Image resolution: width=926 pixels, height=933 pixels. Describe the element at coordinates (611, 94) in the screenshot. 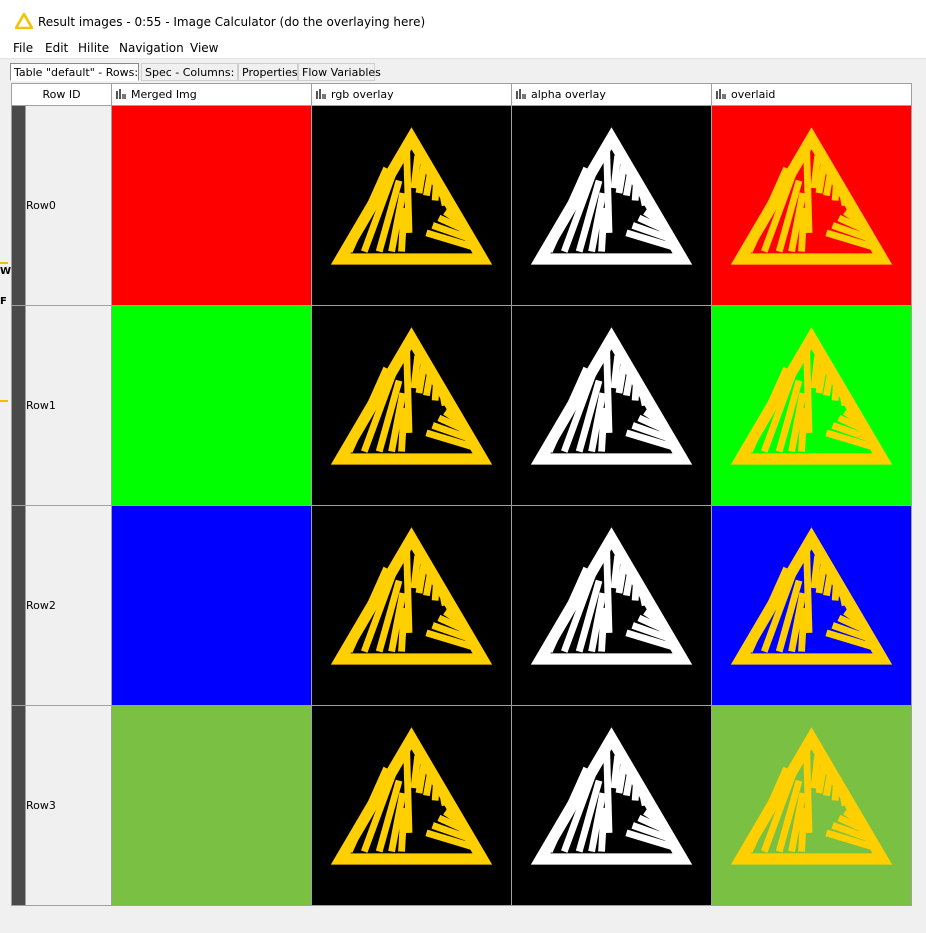

I see `column-header-alpha-overlay: alpha overlay` at that location.